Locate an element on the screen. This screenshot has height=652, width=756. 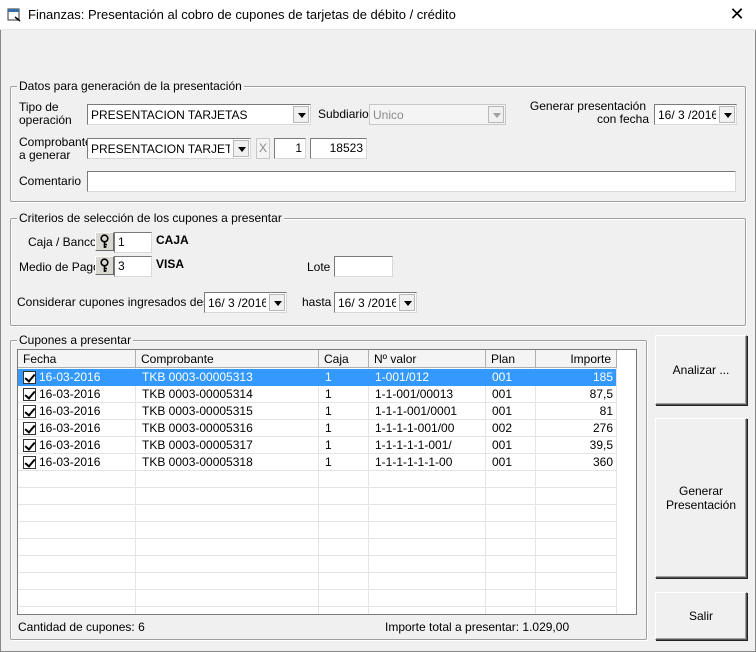
hasta-value: 16/ 3 /2016 is located at coordinates (367, 303).